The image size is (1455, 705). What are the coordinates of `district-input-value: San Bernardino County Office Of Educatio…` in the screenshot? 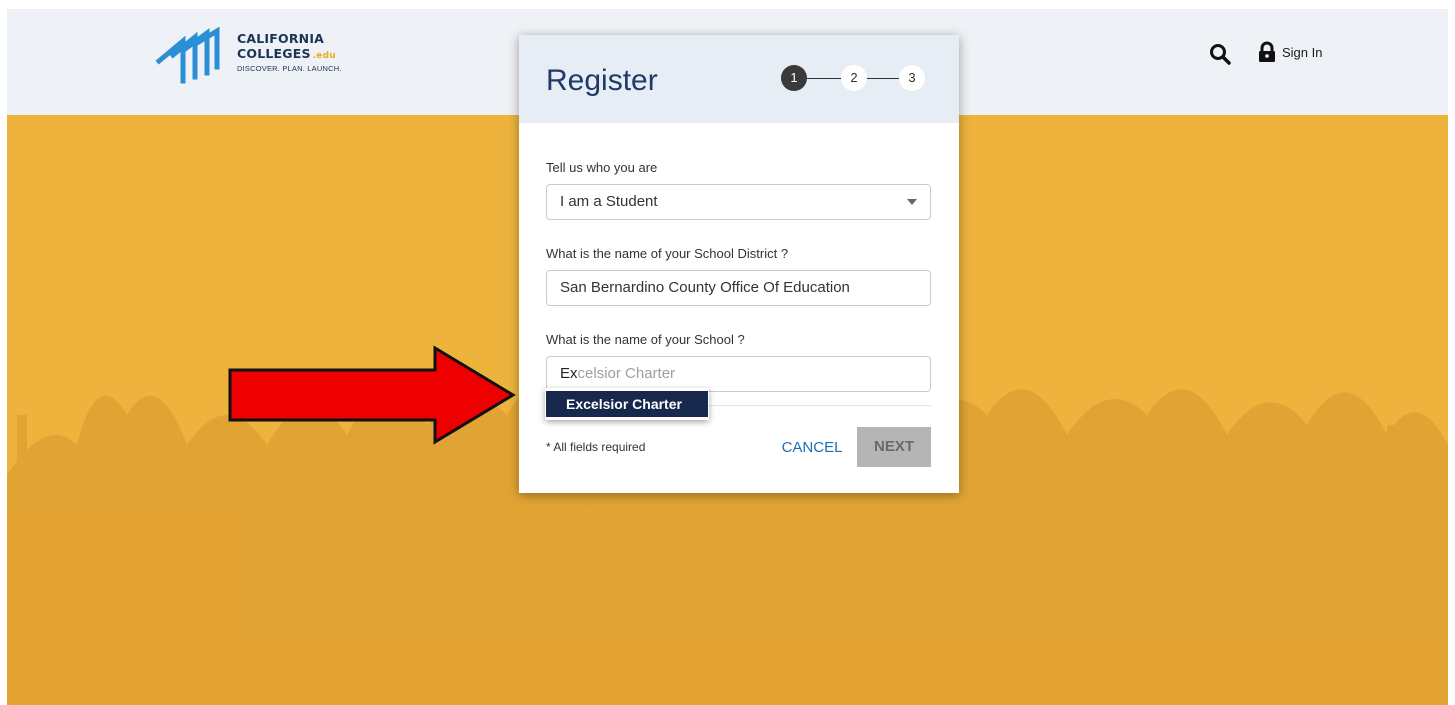 It's located at (705, 287).